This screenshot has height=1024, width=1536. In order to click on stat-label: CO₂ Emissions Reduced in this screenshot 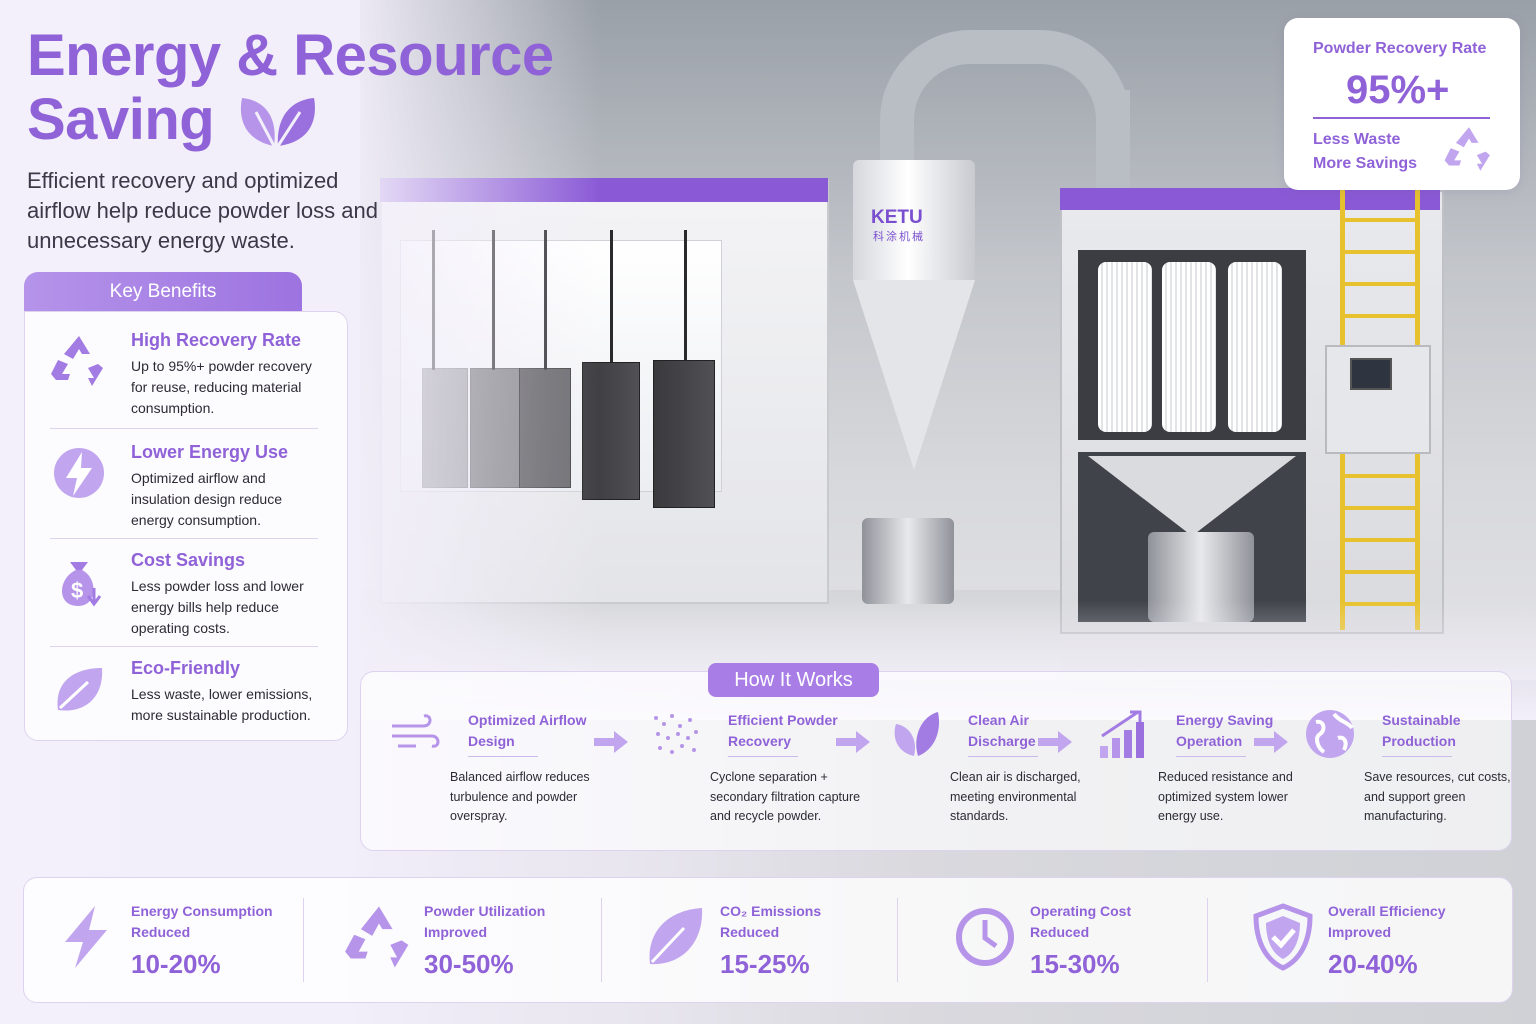, I will do `click(770, 922)`.